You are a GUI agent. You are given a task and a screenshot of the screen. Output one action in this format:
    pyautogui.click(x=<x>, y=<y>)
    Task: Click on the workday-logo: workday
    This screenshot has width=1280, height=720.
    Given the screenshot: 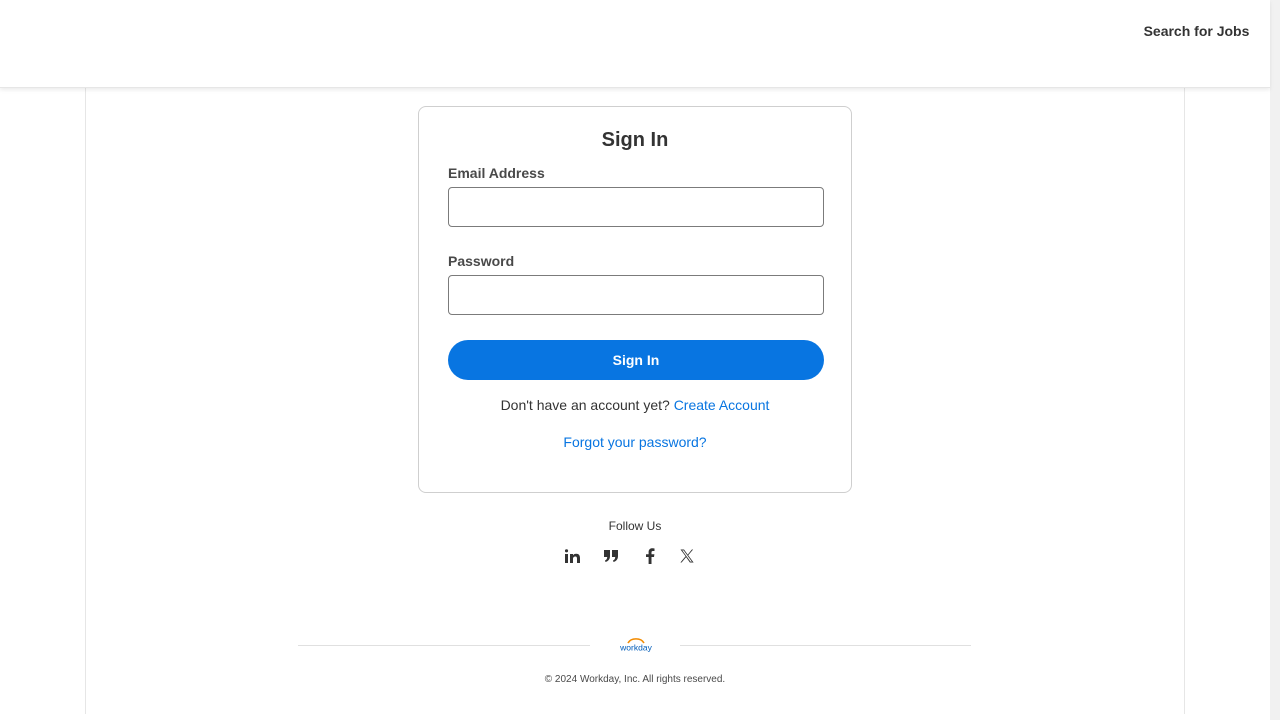 What is the action you would take?
    pyautogui.click(x=636, y=645)
    